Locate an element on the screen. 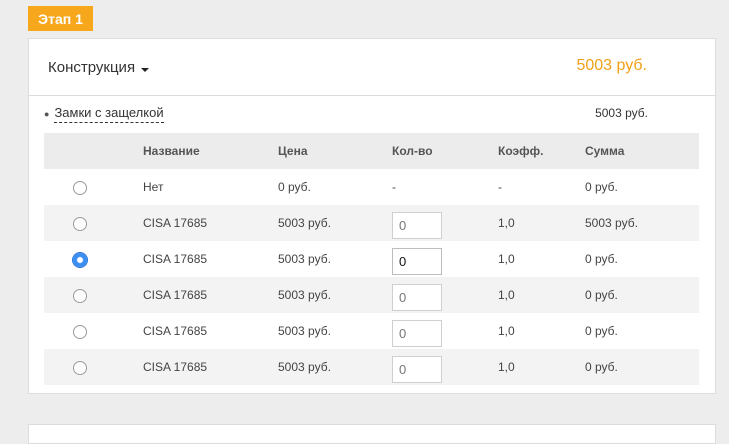  section-dropdown: Конструкция is located at coordinates (99, 67).